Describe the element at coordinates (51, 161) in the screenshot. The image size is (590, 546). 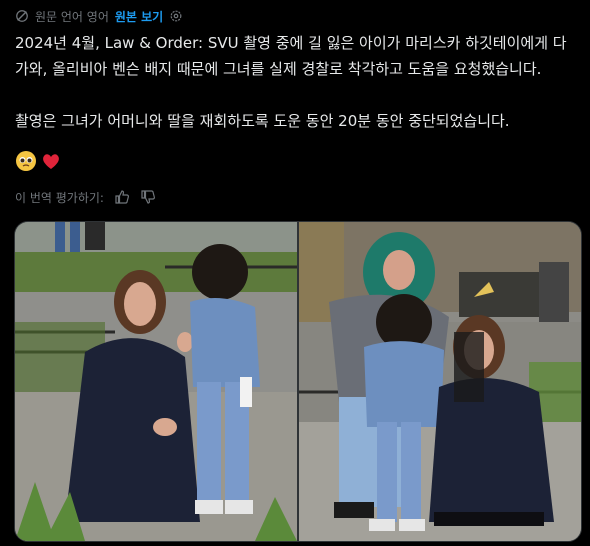
I see `red-heart-emoji` at that location.